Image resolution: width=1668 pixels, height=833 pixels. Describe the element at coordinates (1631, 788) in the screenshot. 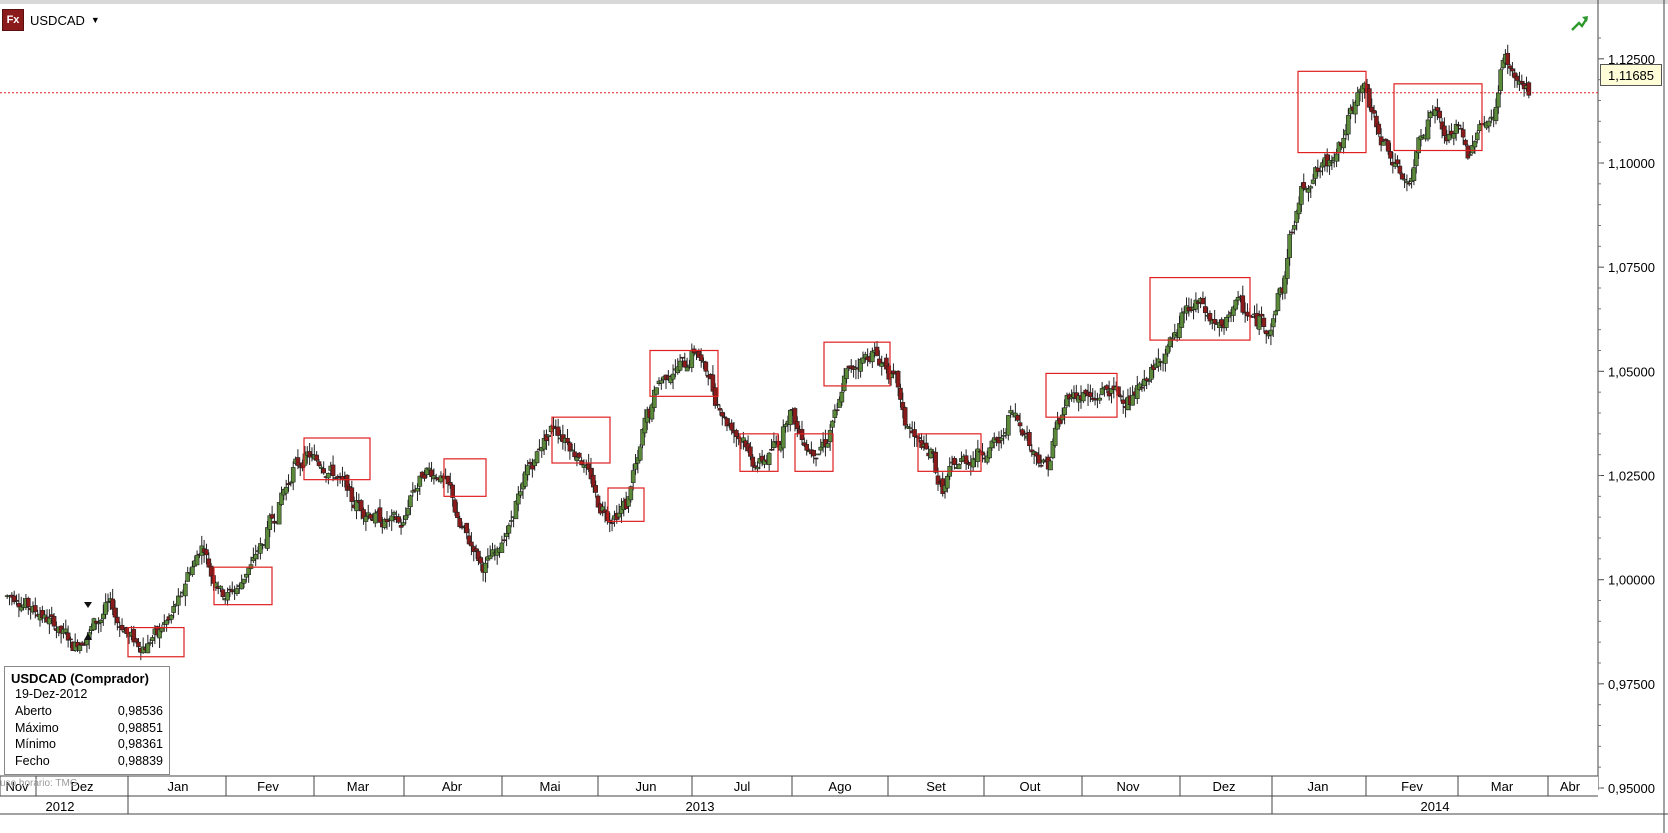

I see `y-tick-label: 0,95000` at that location.